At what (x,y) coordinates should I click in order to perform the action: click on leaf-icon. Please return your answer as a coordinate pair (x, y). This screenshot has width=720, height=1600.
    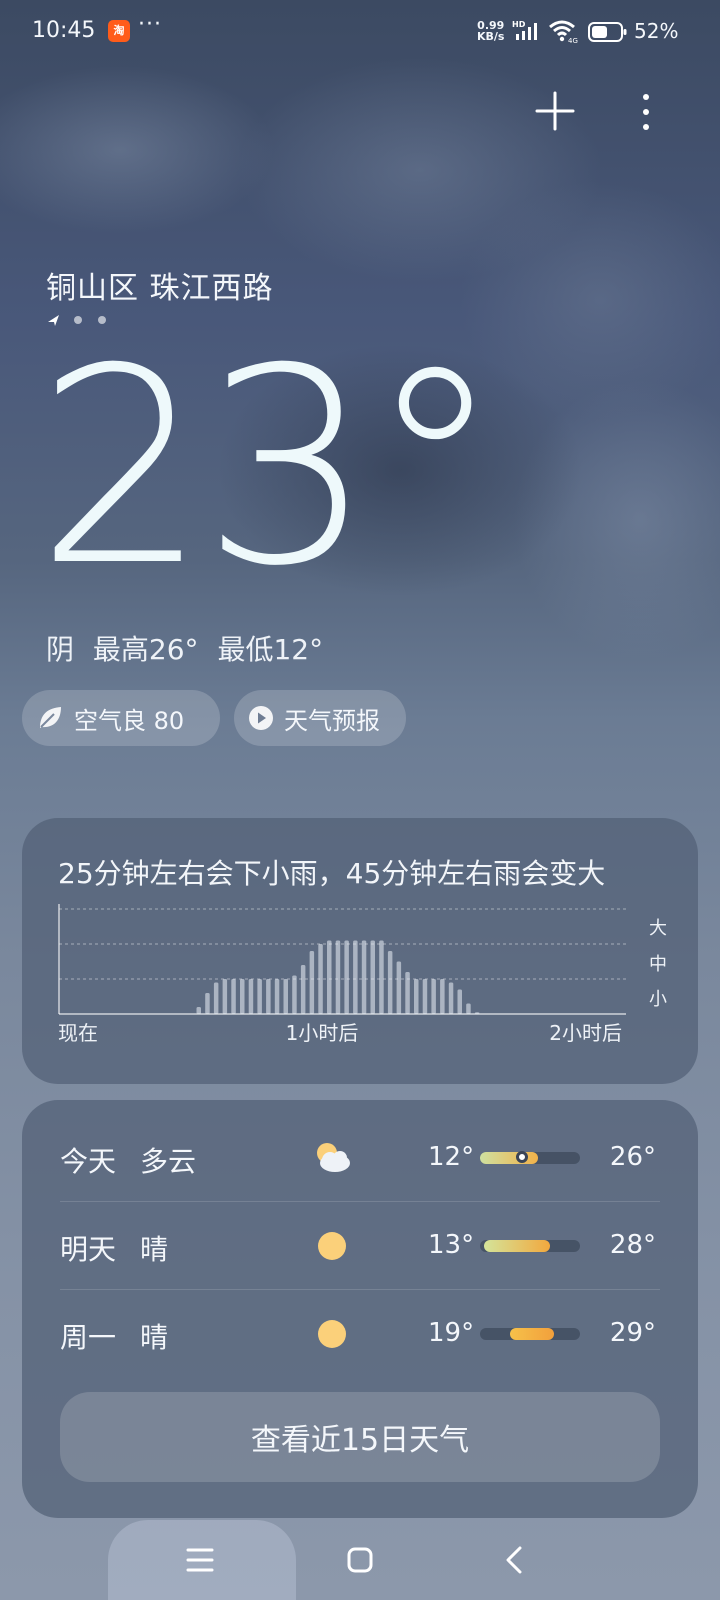
    Looking at the image, I should click on (50, 717).